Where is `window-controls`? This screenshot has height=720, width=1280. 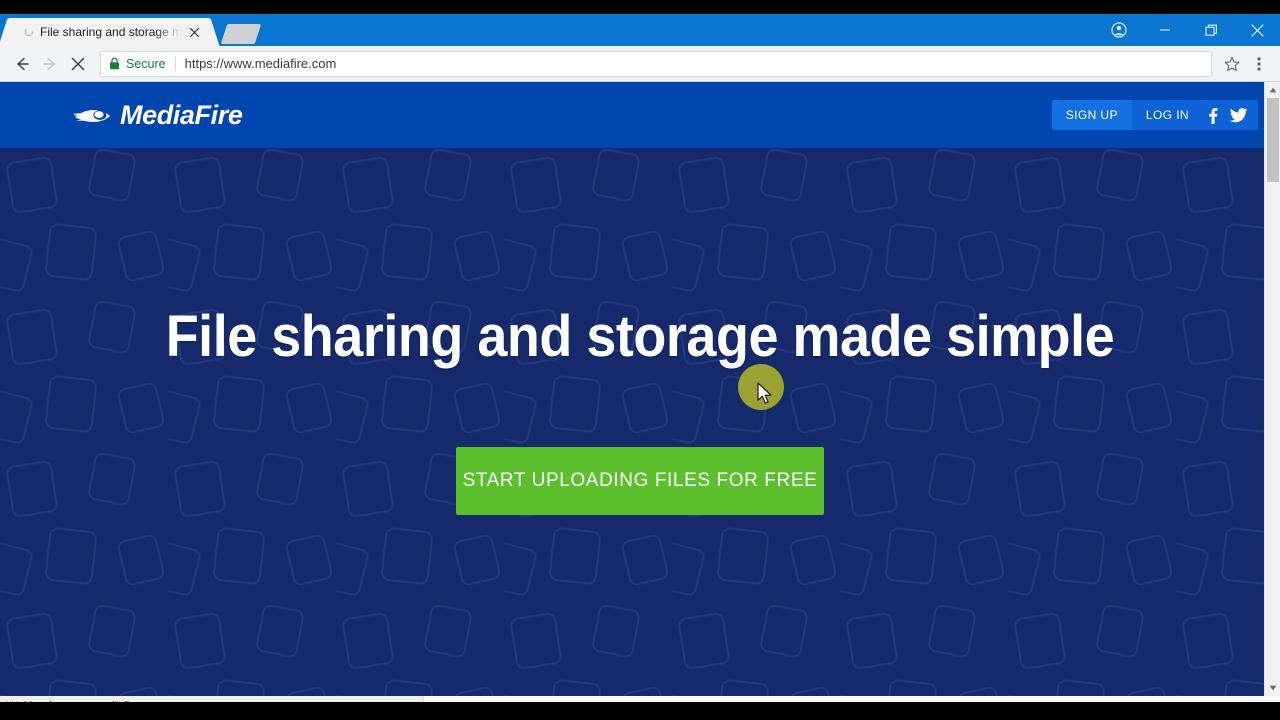
window-controls is located at coordinates (1188, 30).